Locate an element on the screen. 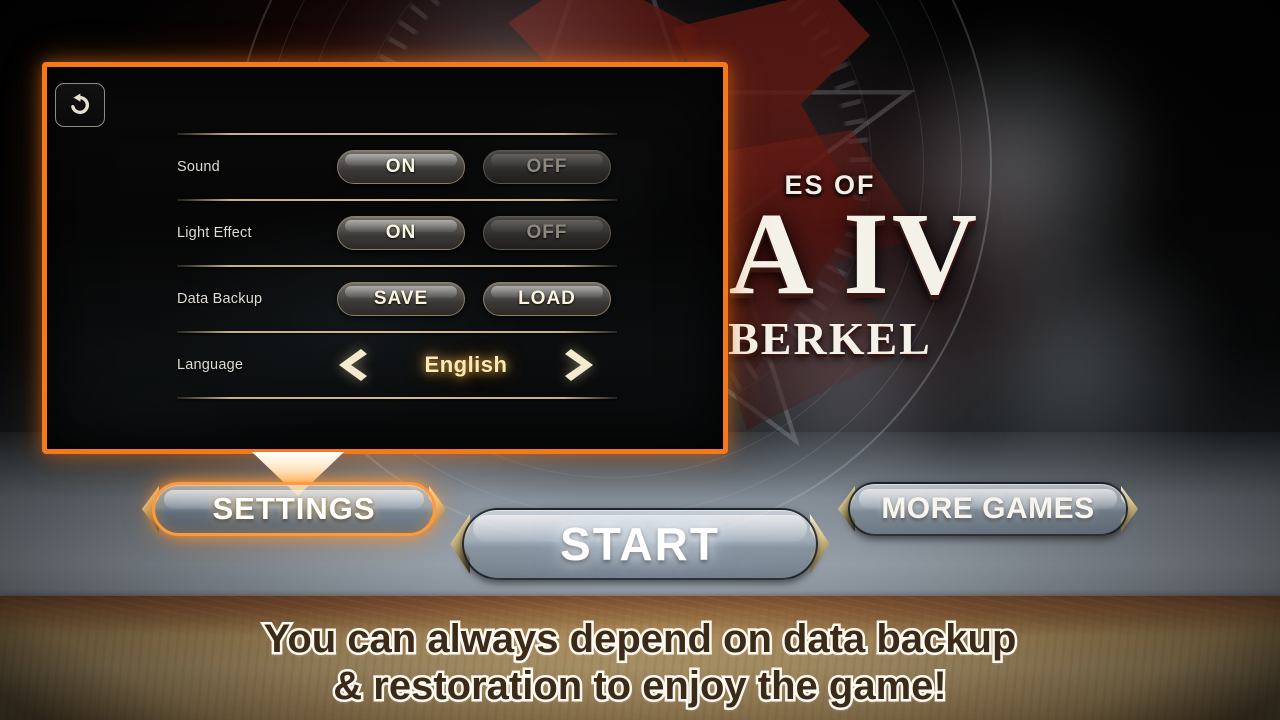 The image size is (1280, 720). more-games-button-face: MORE GAMES is located at coordinates (988, 509).